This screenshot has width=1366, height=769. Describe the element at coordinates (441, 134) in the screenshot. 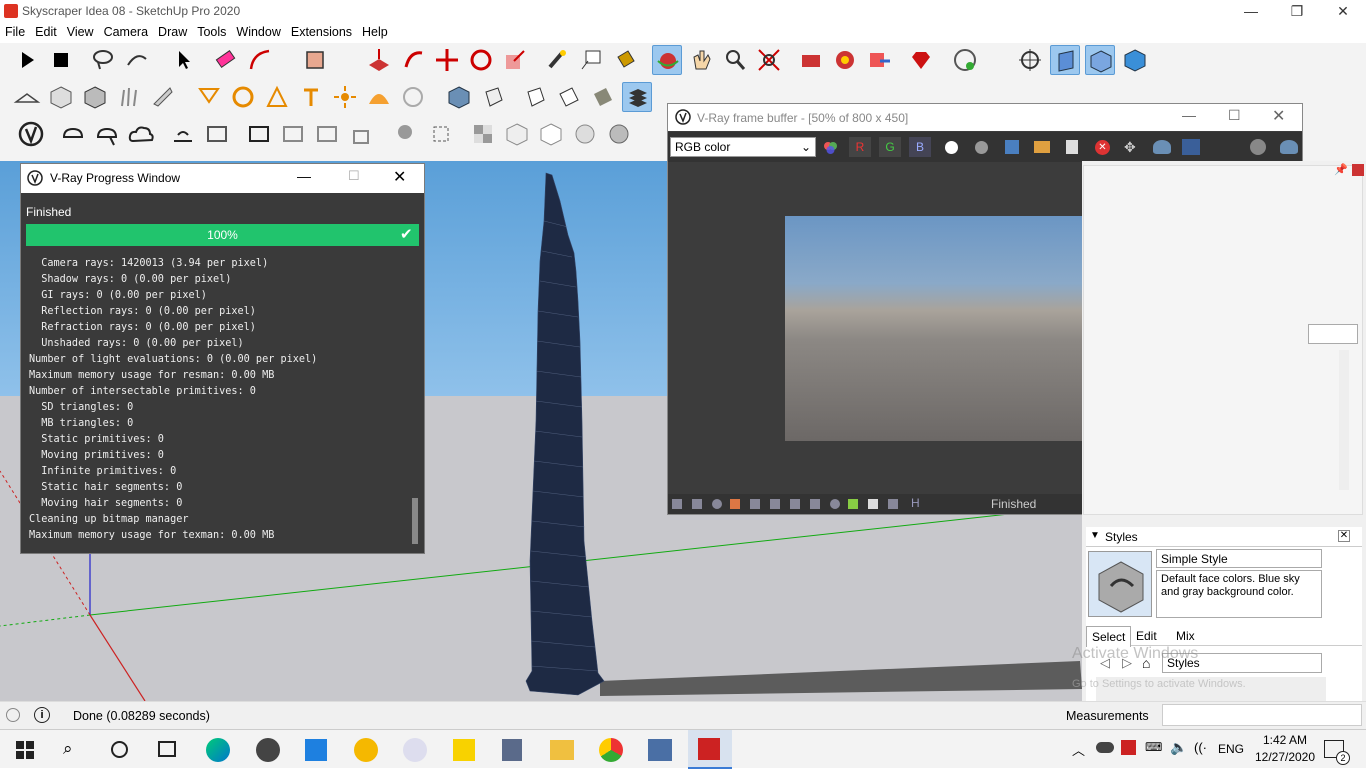

I see `material-picker-icon` at that location.